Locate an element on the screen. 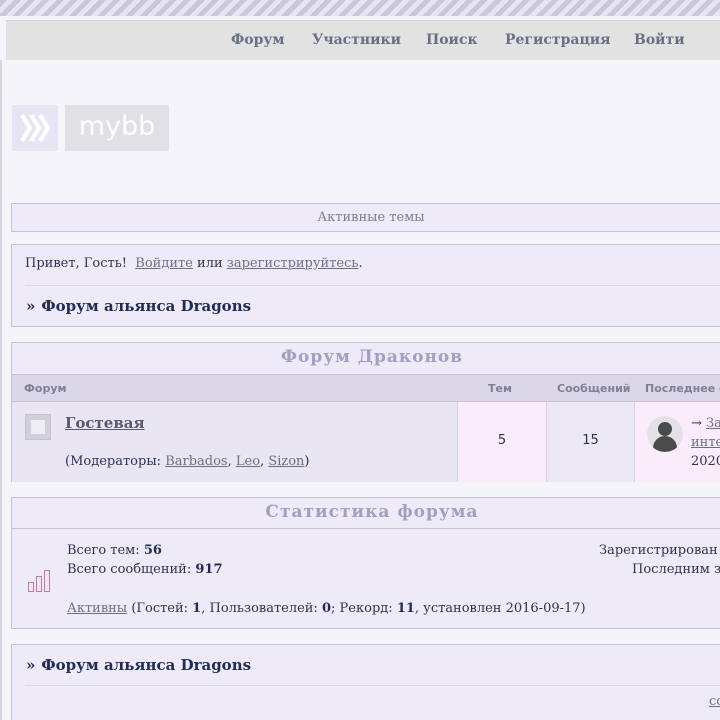  posts-count: 15 is located at coordinates (590, 442).